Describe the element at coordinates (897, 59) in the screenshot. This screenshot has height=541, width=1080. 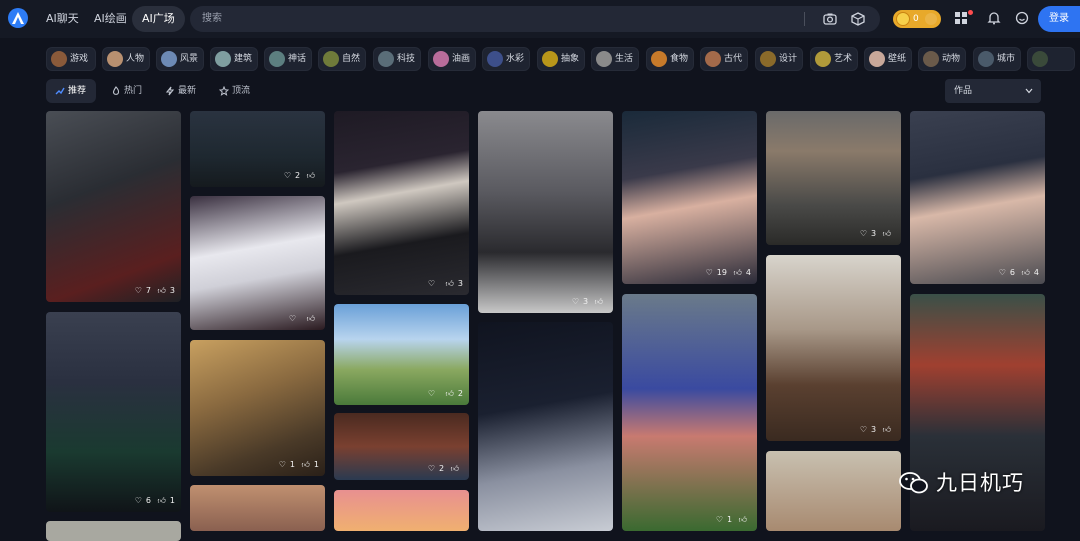
I see `category-label: 壁纸` at that location.